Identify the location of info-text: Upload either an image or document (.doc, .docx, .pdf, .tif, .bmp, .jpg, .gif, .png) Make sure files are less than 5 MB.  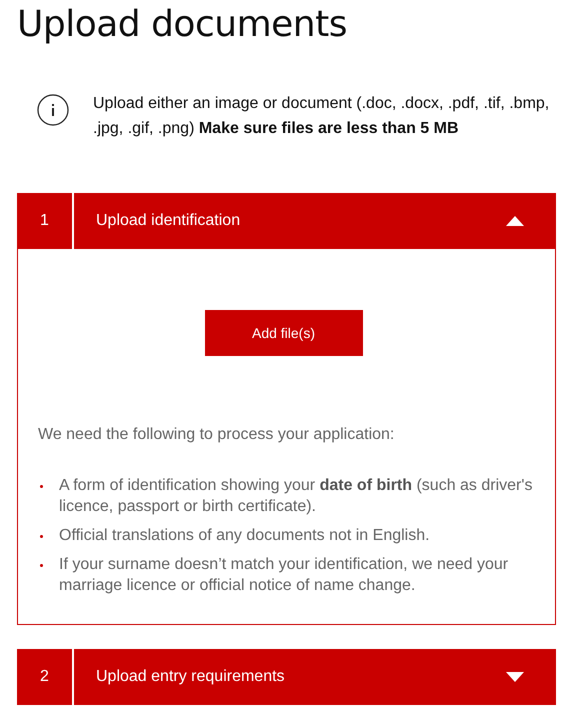
(321, 116).